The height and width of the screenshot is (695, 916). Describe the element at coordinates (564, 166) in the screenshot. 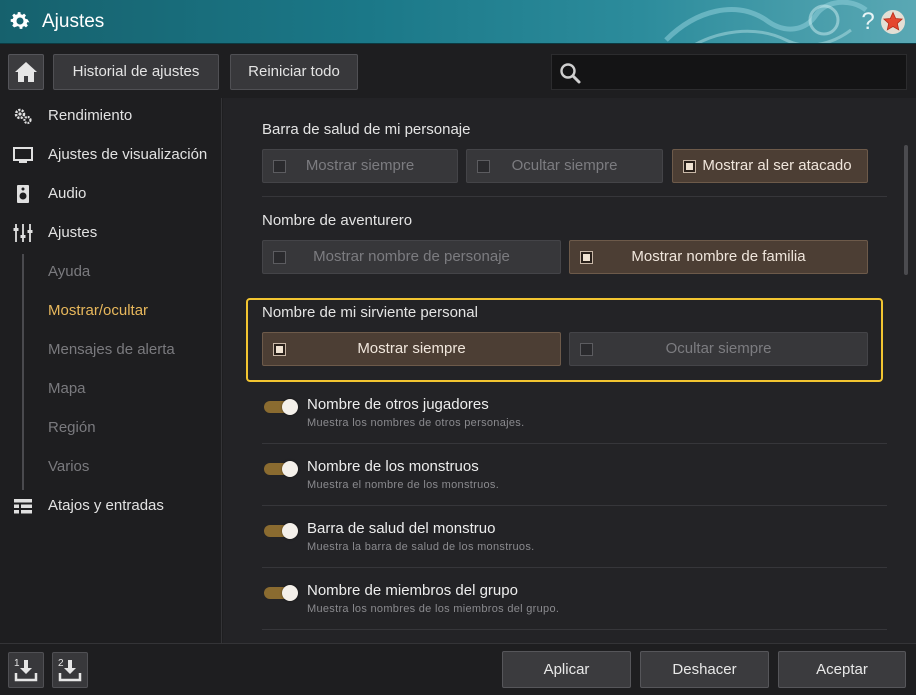

I see `health-bar-option-hide: Ocultar siempre` at that location.